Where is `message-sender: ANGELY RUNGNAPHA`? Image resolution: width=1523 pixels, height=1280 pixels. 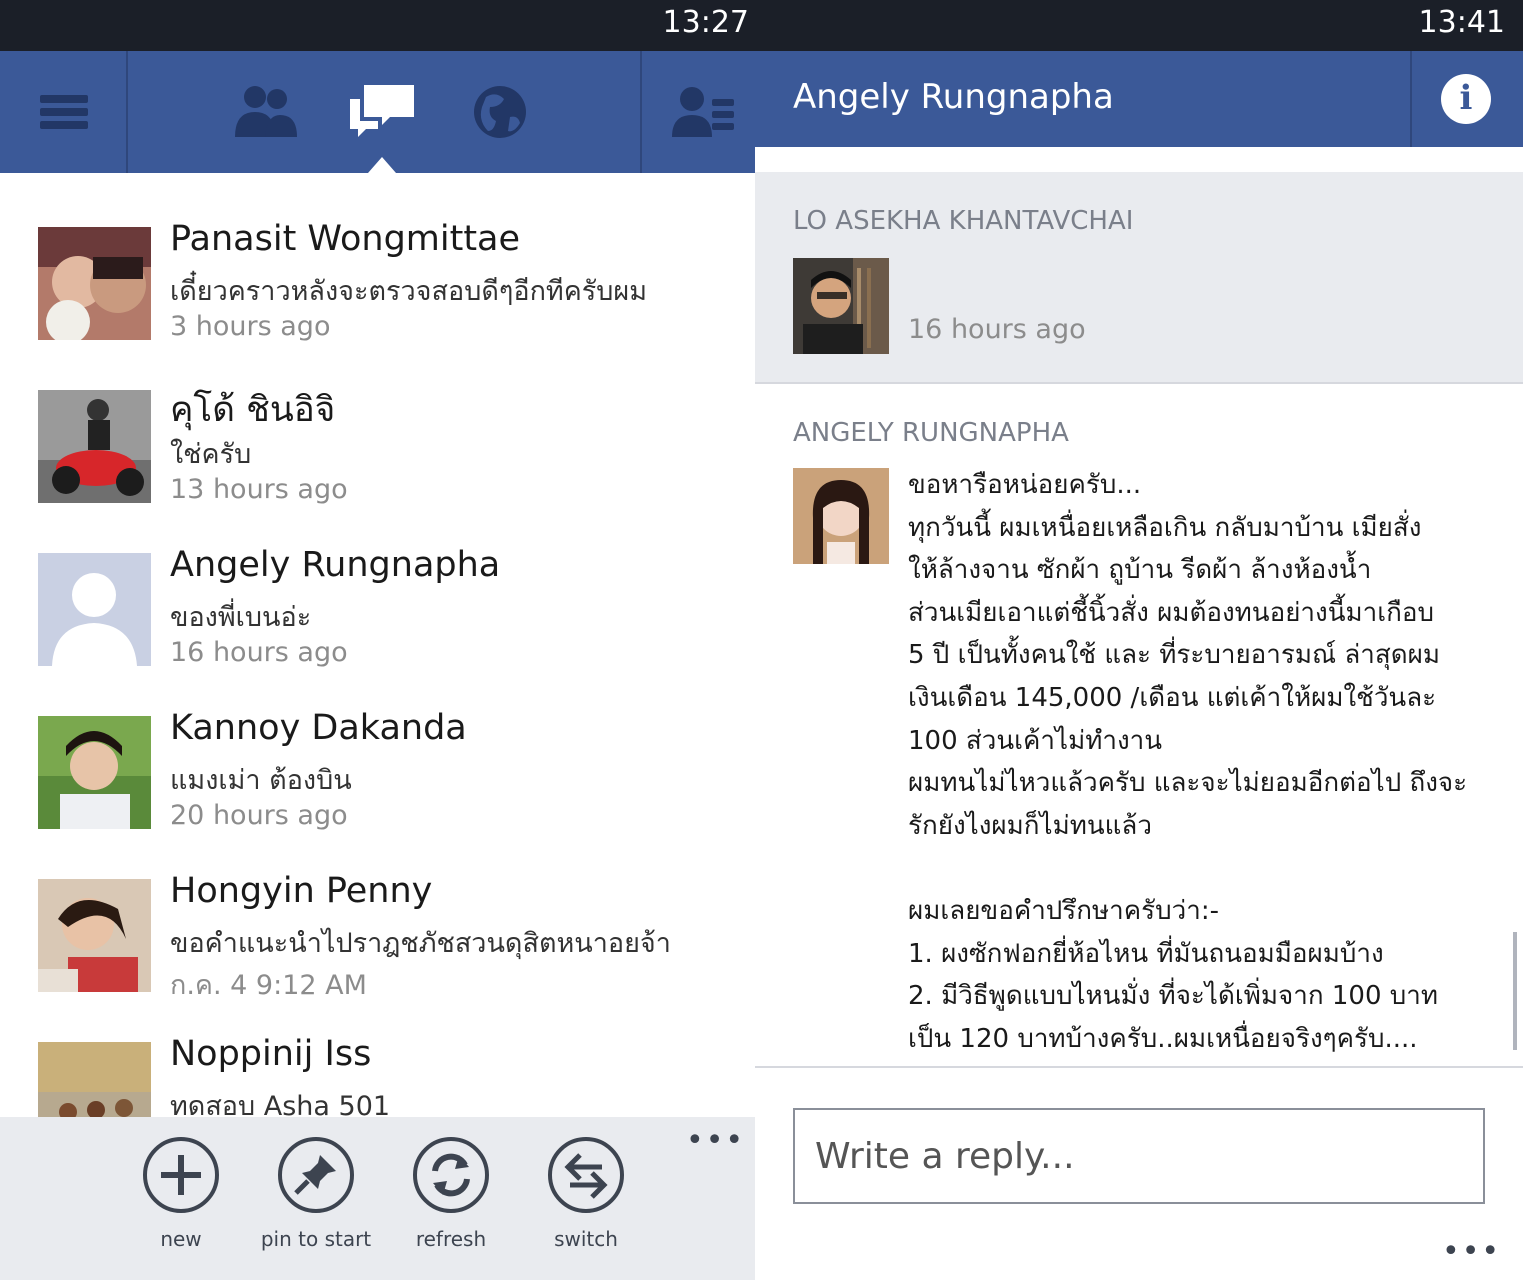
message-sender: ANGELY RUNGNAPHA is located at coordinates (931, 433).